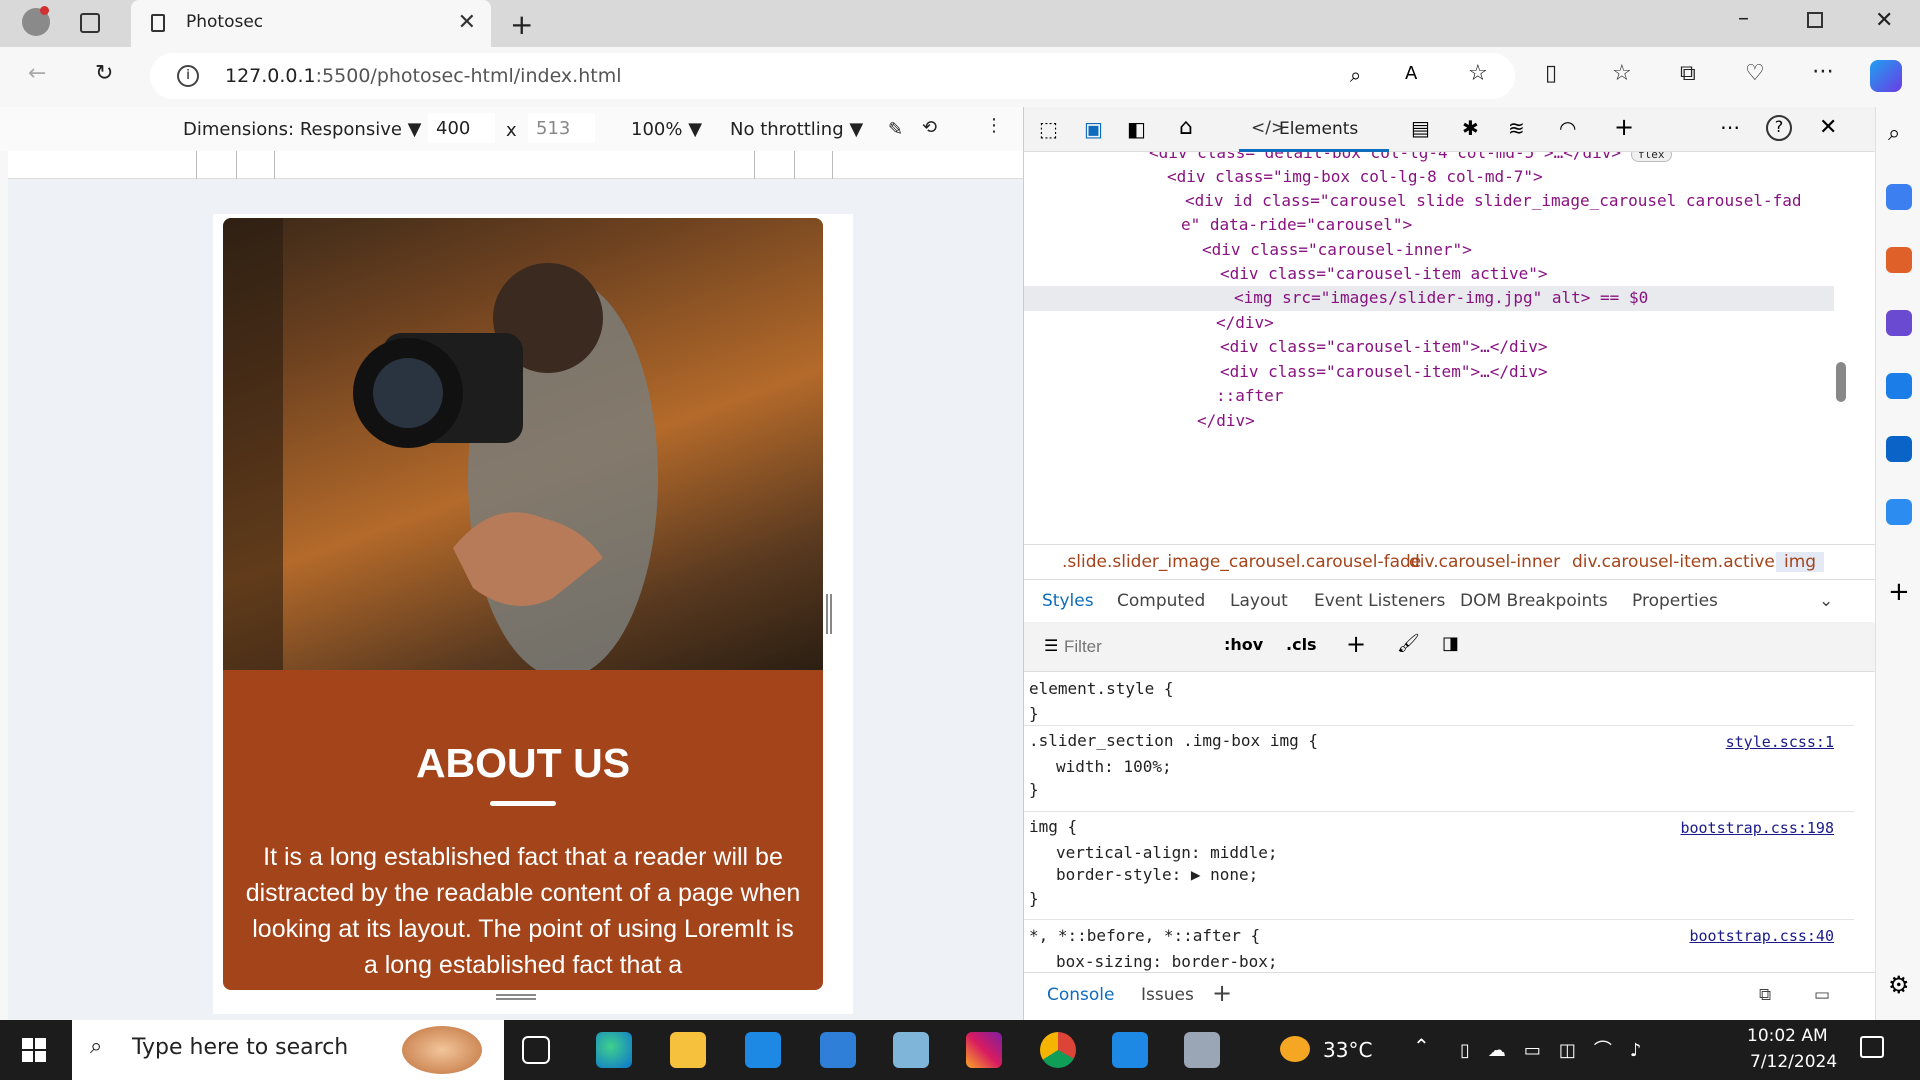 The width and height of the screenshot is (1920, 1080). I want to click on breadcrumb-item-selected: img, so click(1800, 562).